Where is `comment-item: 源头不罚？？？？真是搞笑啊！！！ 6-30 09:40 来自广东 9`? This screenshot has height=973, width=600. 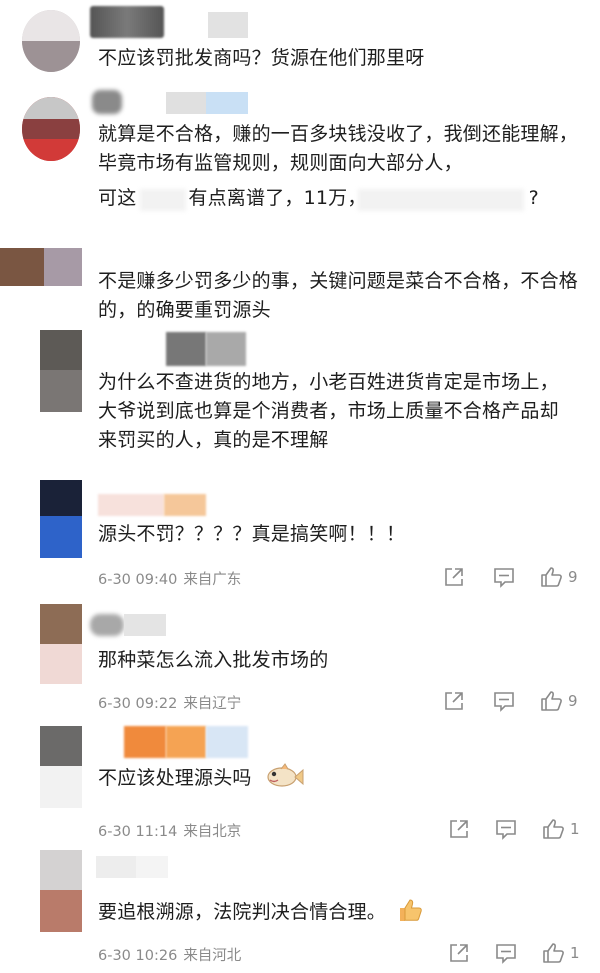
comment-item: 源头不罚？？？？真是搞笑啊！！！ 6-30 09:40 来自广东 9 is located at coordinates (300, 535).